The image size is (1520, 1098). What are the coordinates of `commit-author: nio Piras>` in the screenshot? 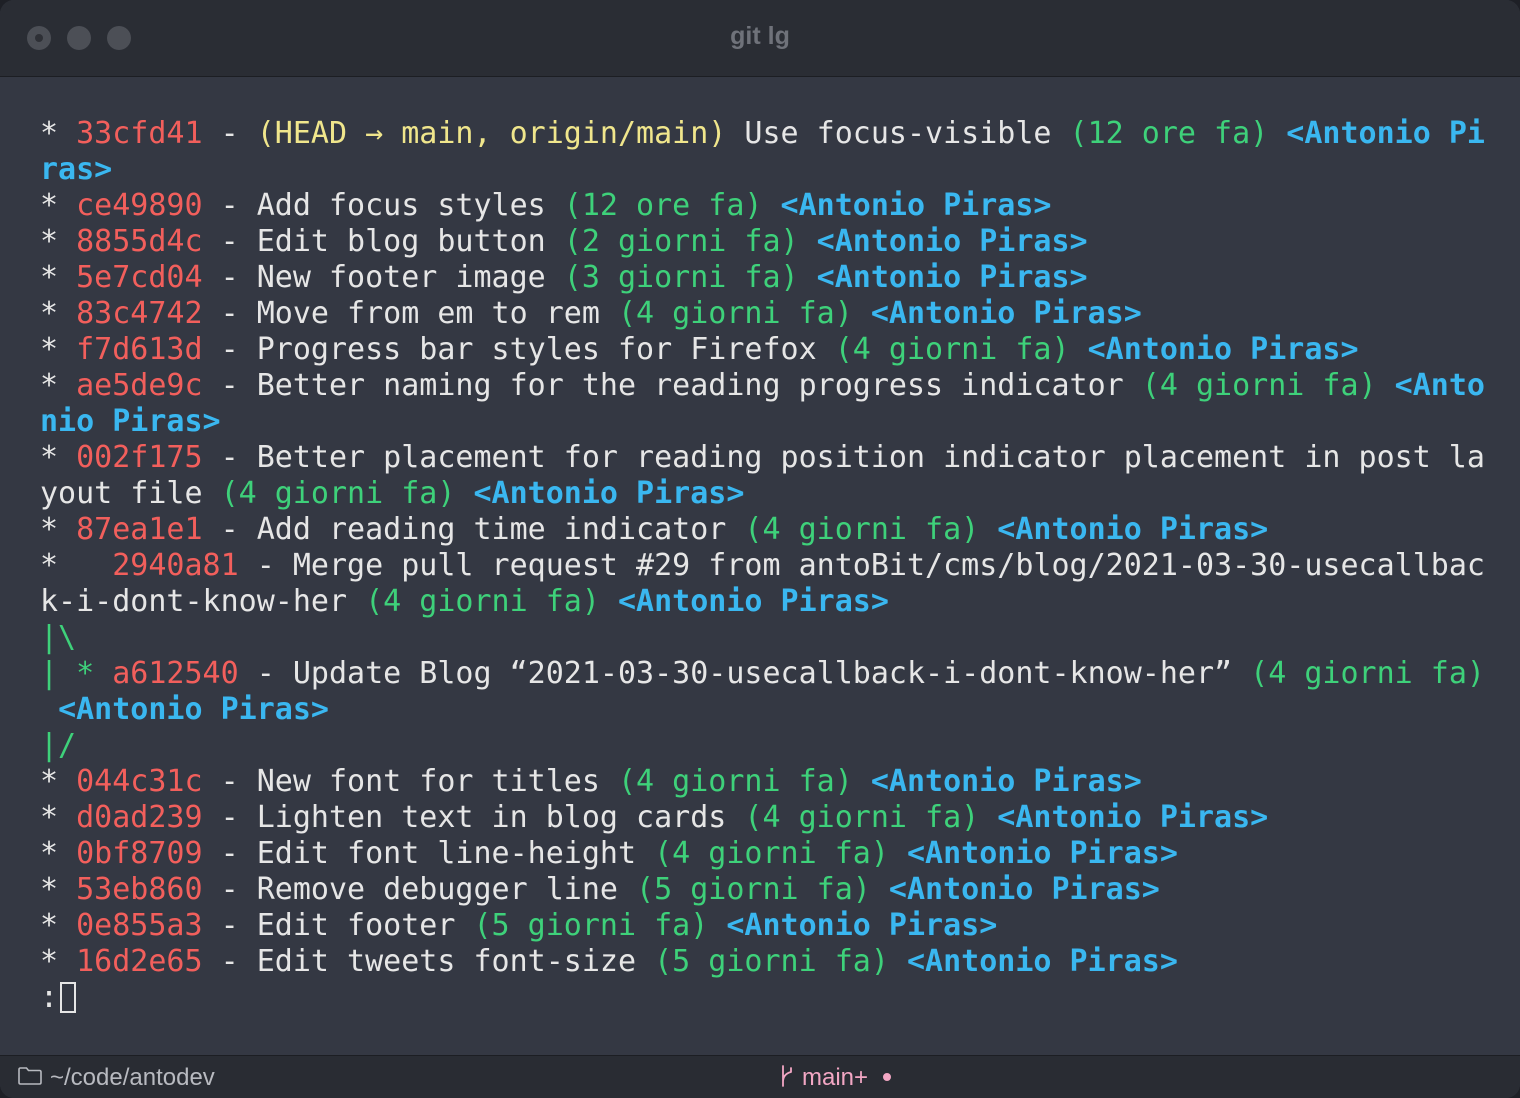 It's located at (130, 421).